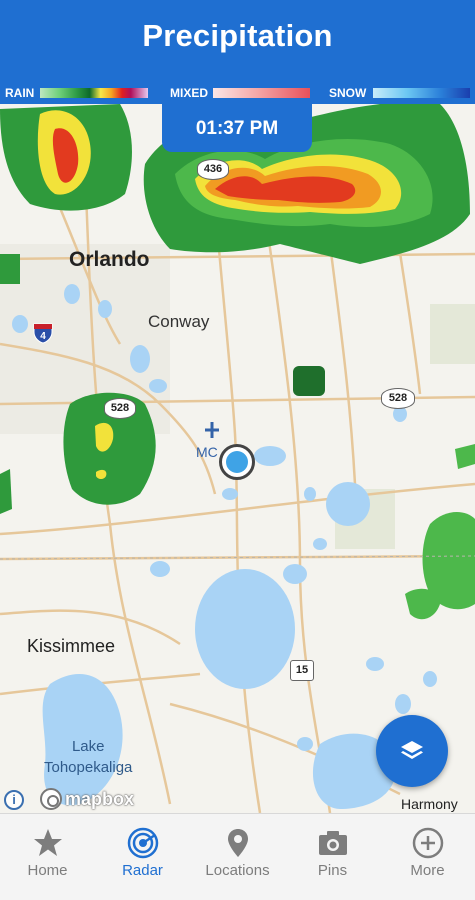  I want to click on route-shield-528-west: 528, so click(120, 408).